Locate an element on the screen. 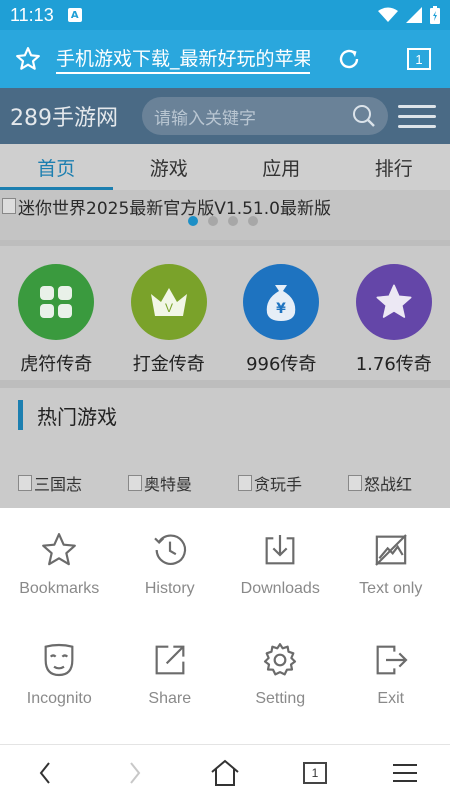  quick-link-label: 打金传奇 is located at coordinates (168, 364).